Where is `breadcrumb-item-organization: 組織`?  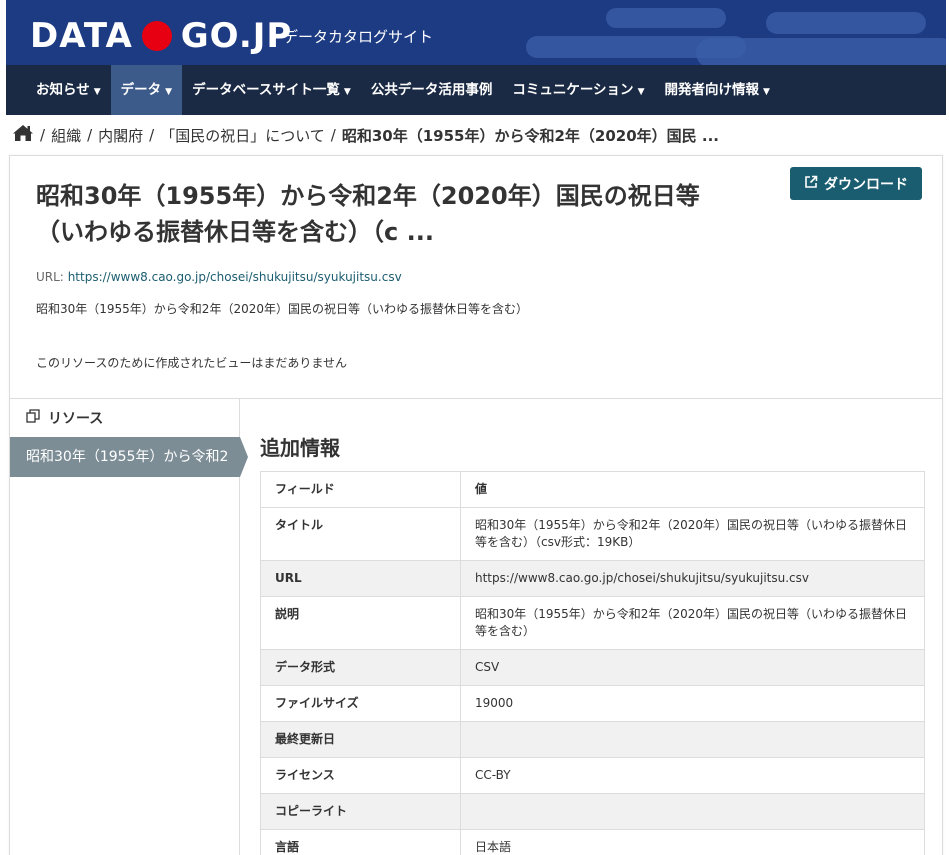
breadcrumb-item-organization: 組織 is located at coordinates (66, 135).